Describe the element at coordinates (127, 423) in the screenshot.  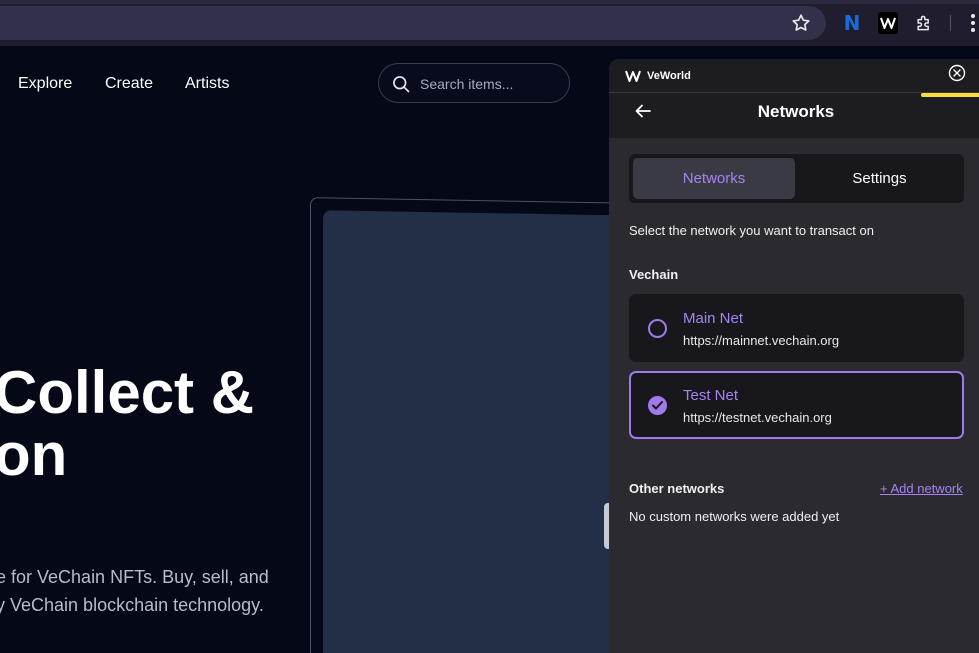
I see `hero-title: Collect & on` at that location.